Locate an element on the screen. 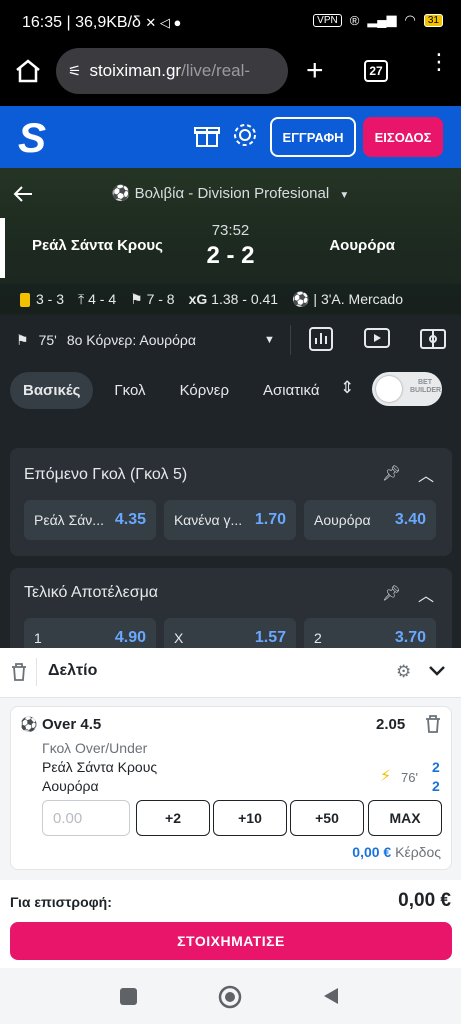 Image resolution: width=461 pixels, height=1024 pixels. event-minute: 75' is located at coordinates (47, 340).